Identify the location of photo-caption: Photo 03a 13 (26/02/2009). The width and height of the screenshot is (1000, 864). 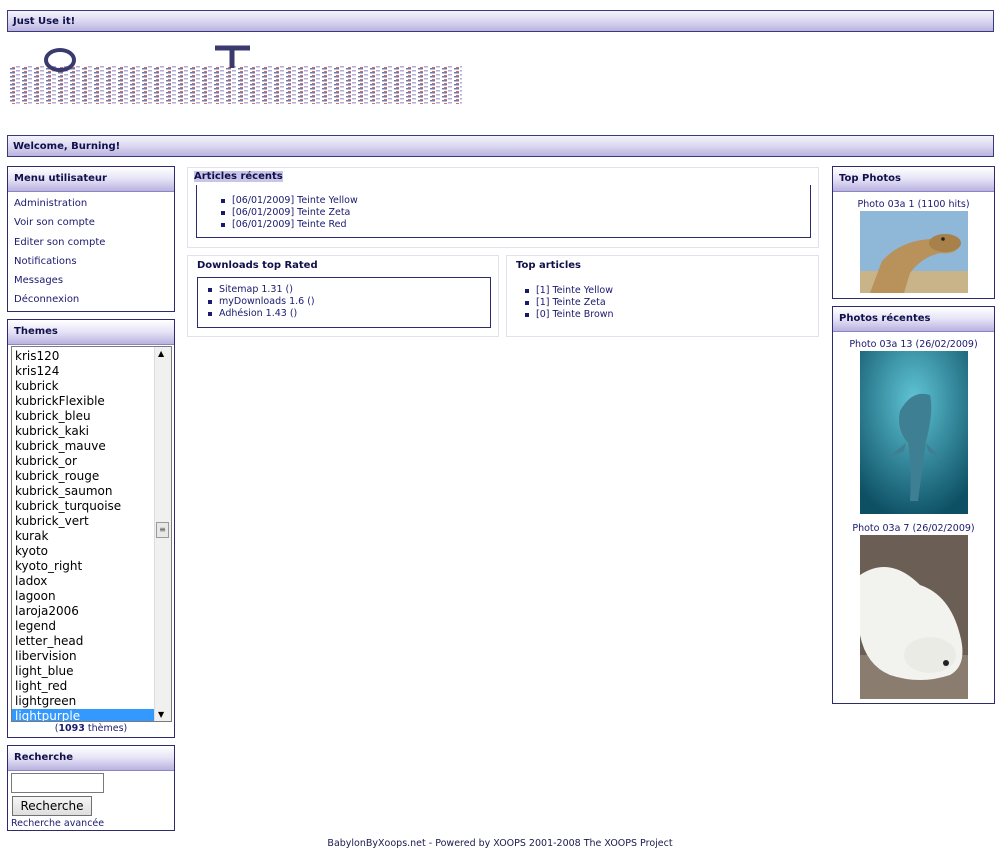
(913, 344).